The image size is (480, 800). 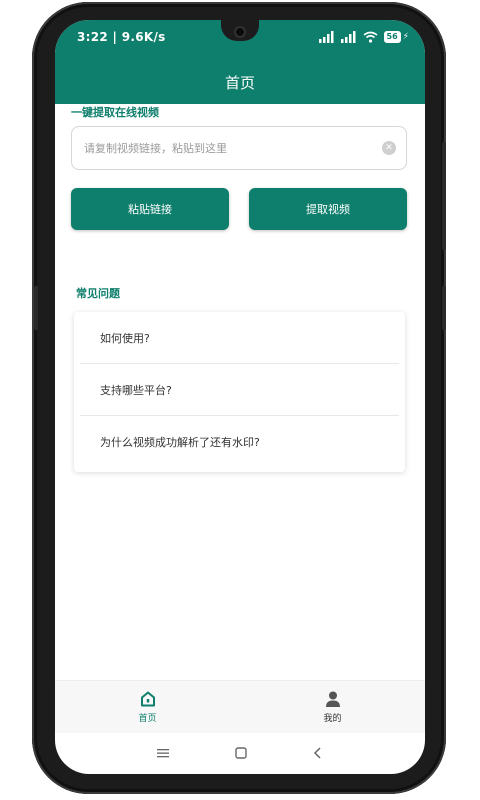 I want to click on faq-item-platforms: 支持哪些平台?, so click(x=239, y=389).